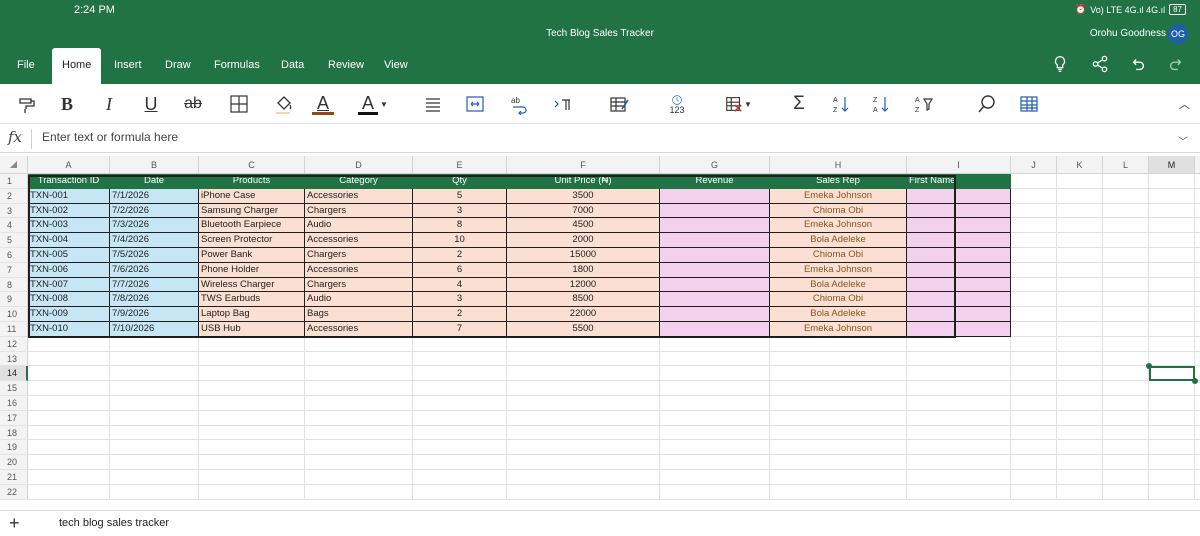  What do you see at coordinates (359, 165) in the screenshot?
I see `column-header-d: D` at bounding box center [359, 165].